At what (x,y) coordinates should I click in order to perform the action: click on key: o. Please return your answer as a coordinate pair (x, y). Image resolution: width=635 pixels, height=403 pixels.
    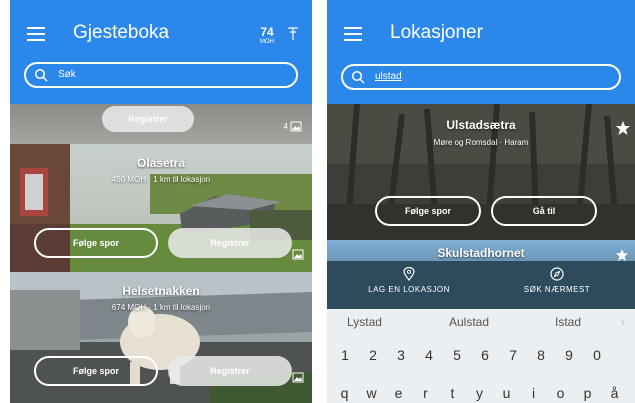
    Looking at the image, I should click on (560, 393).